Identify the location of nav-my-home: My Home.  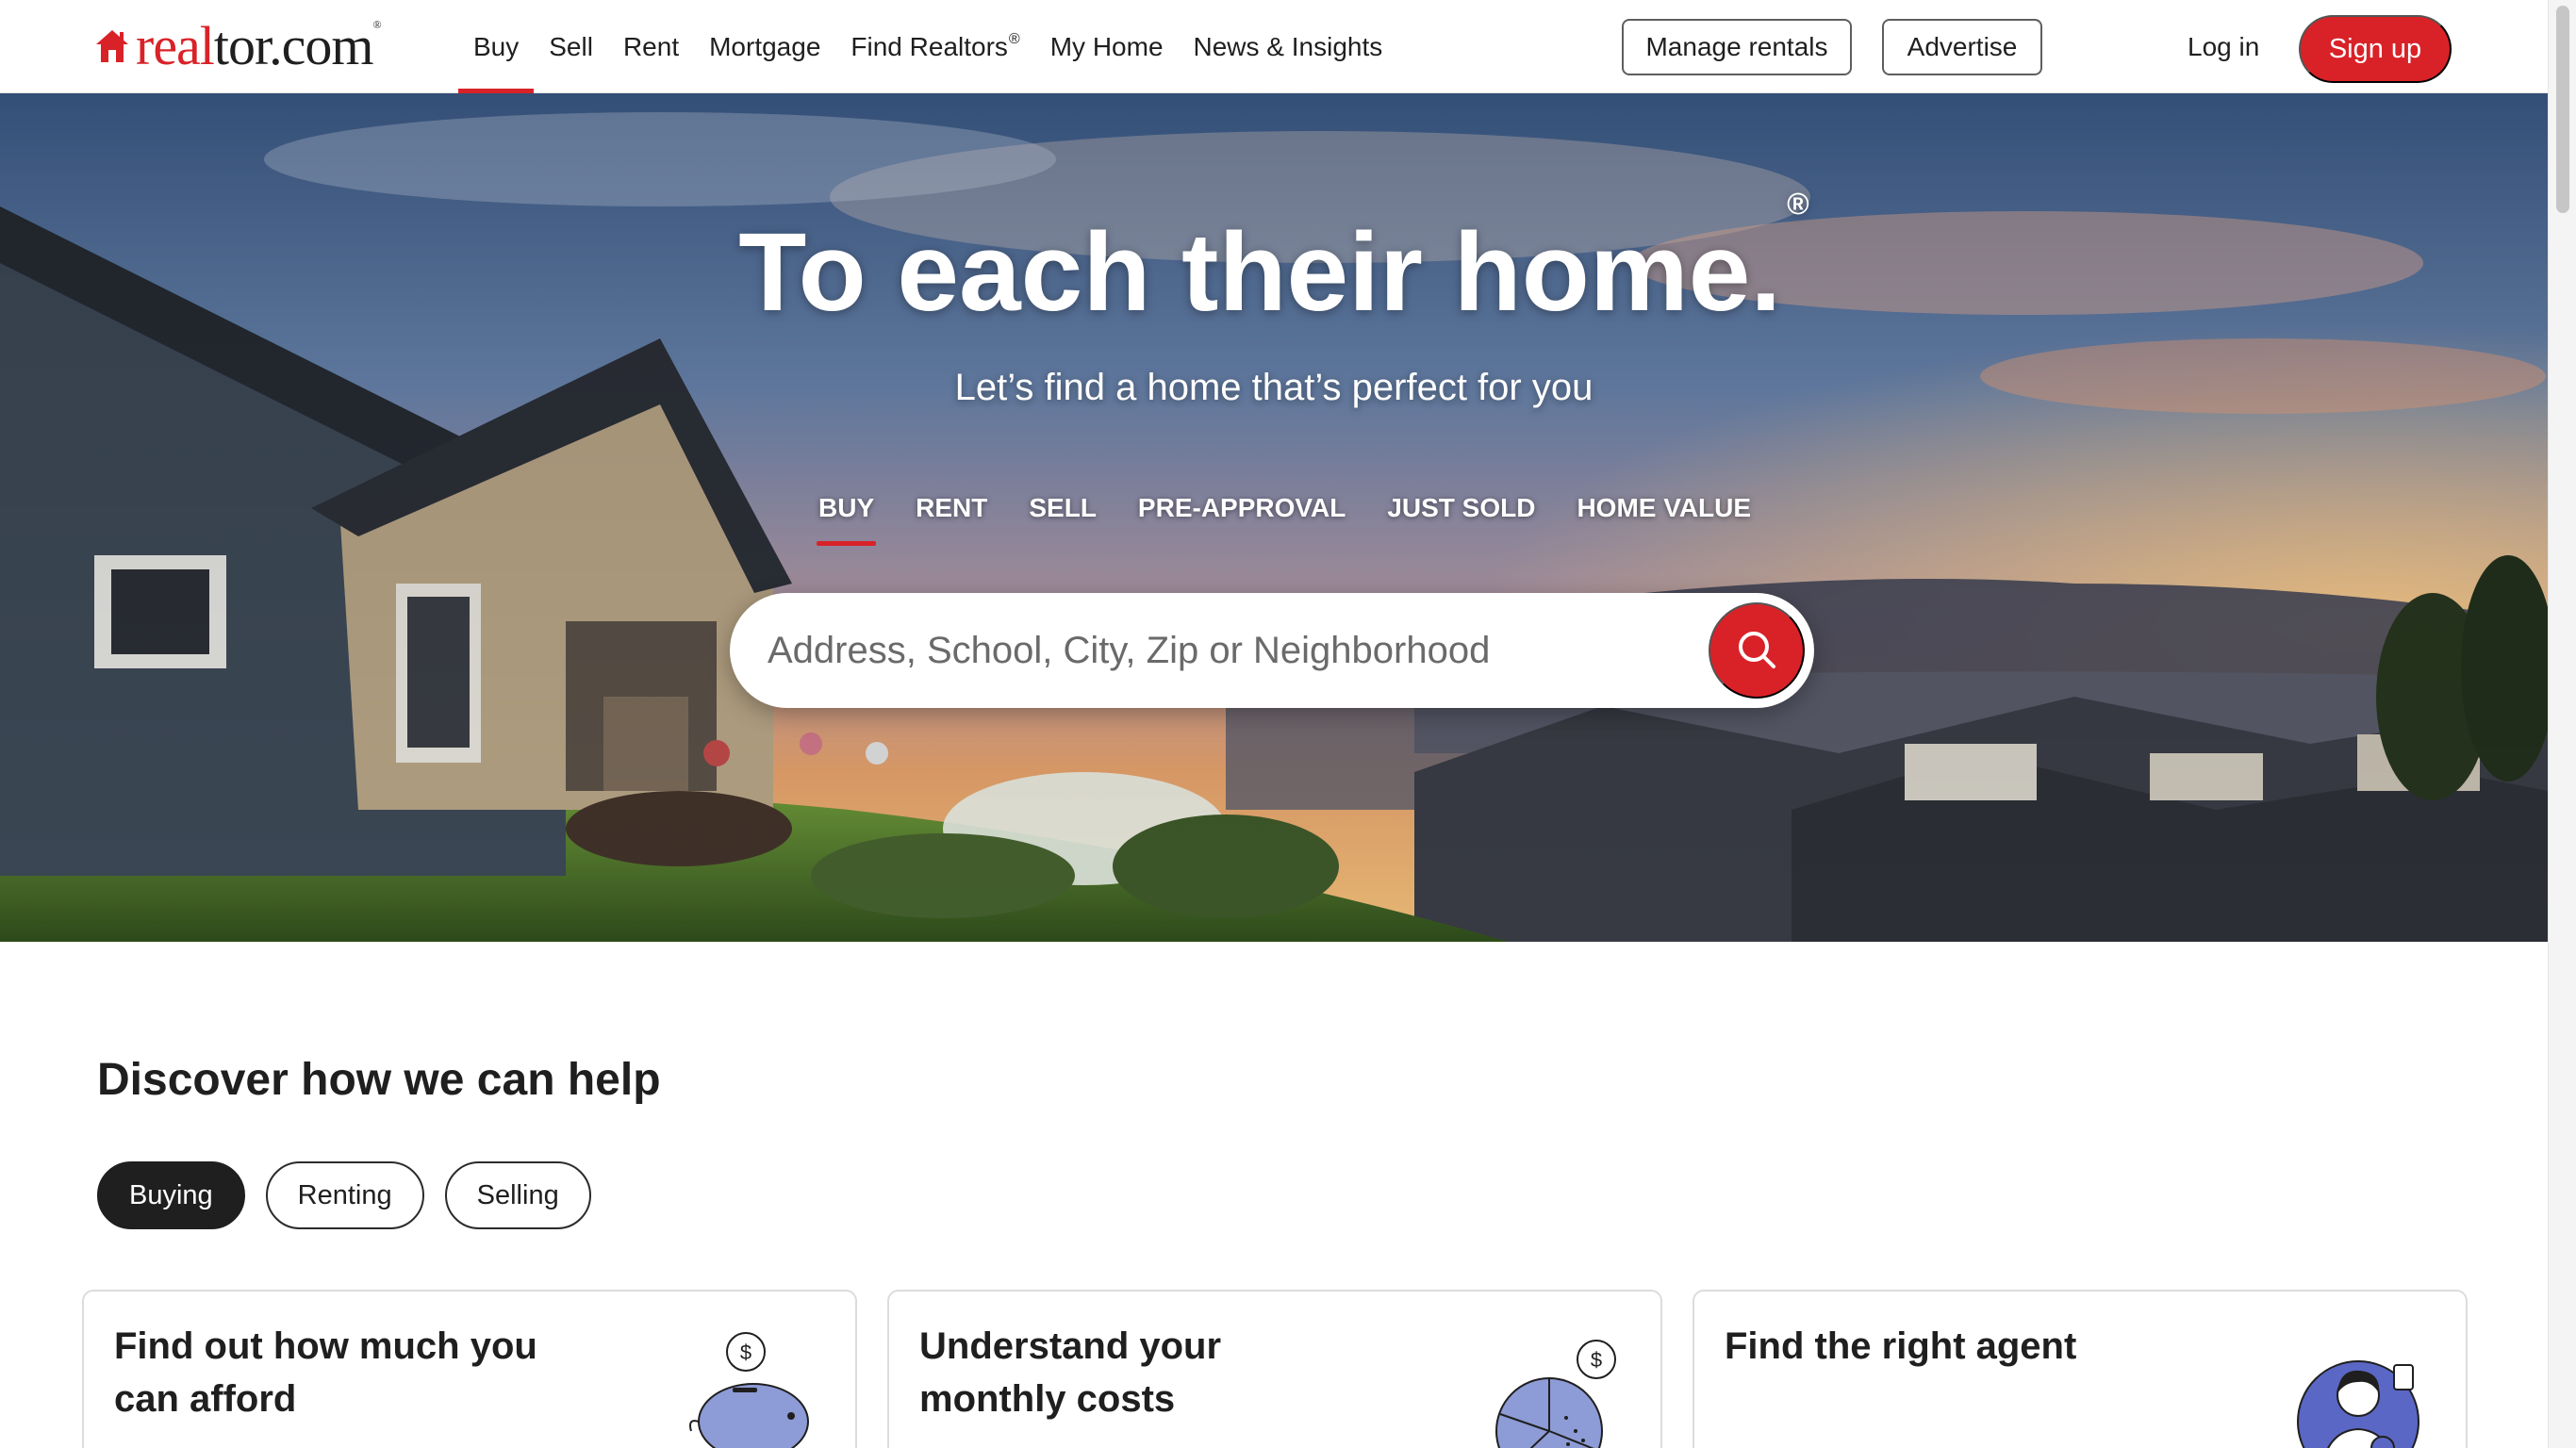
(1107, 46).